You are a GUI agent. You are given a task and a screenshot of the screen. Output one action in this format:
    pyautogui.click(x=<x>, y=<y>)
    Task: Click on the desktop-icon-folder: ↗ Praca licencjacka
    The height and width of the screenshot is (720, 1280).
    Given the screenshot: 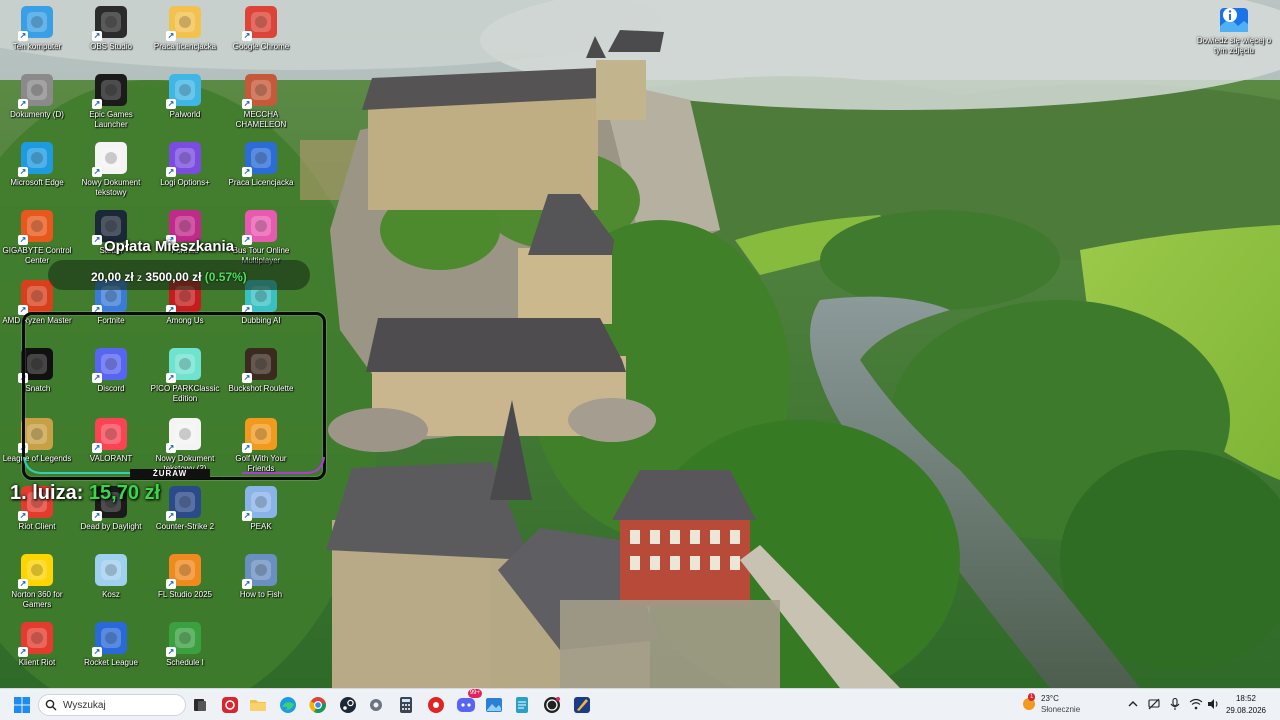 What is the action you would take?
    pyautogui.click(x=185, y=28)
    